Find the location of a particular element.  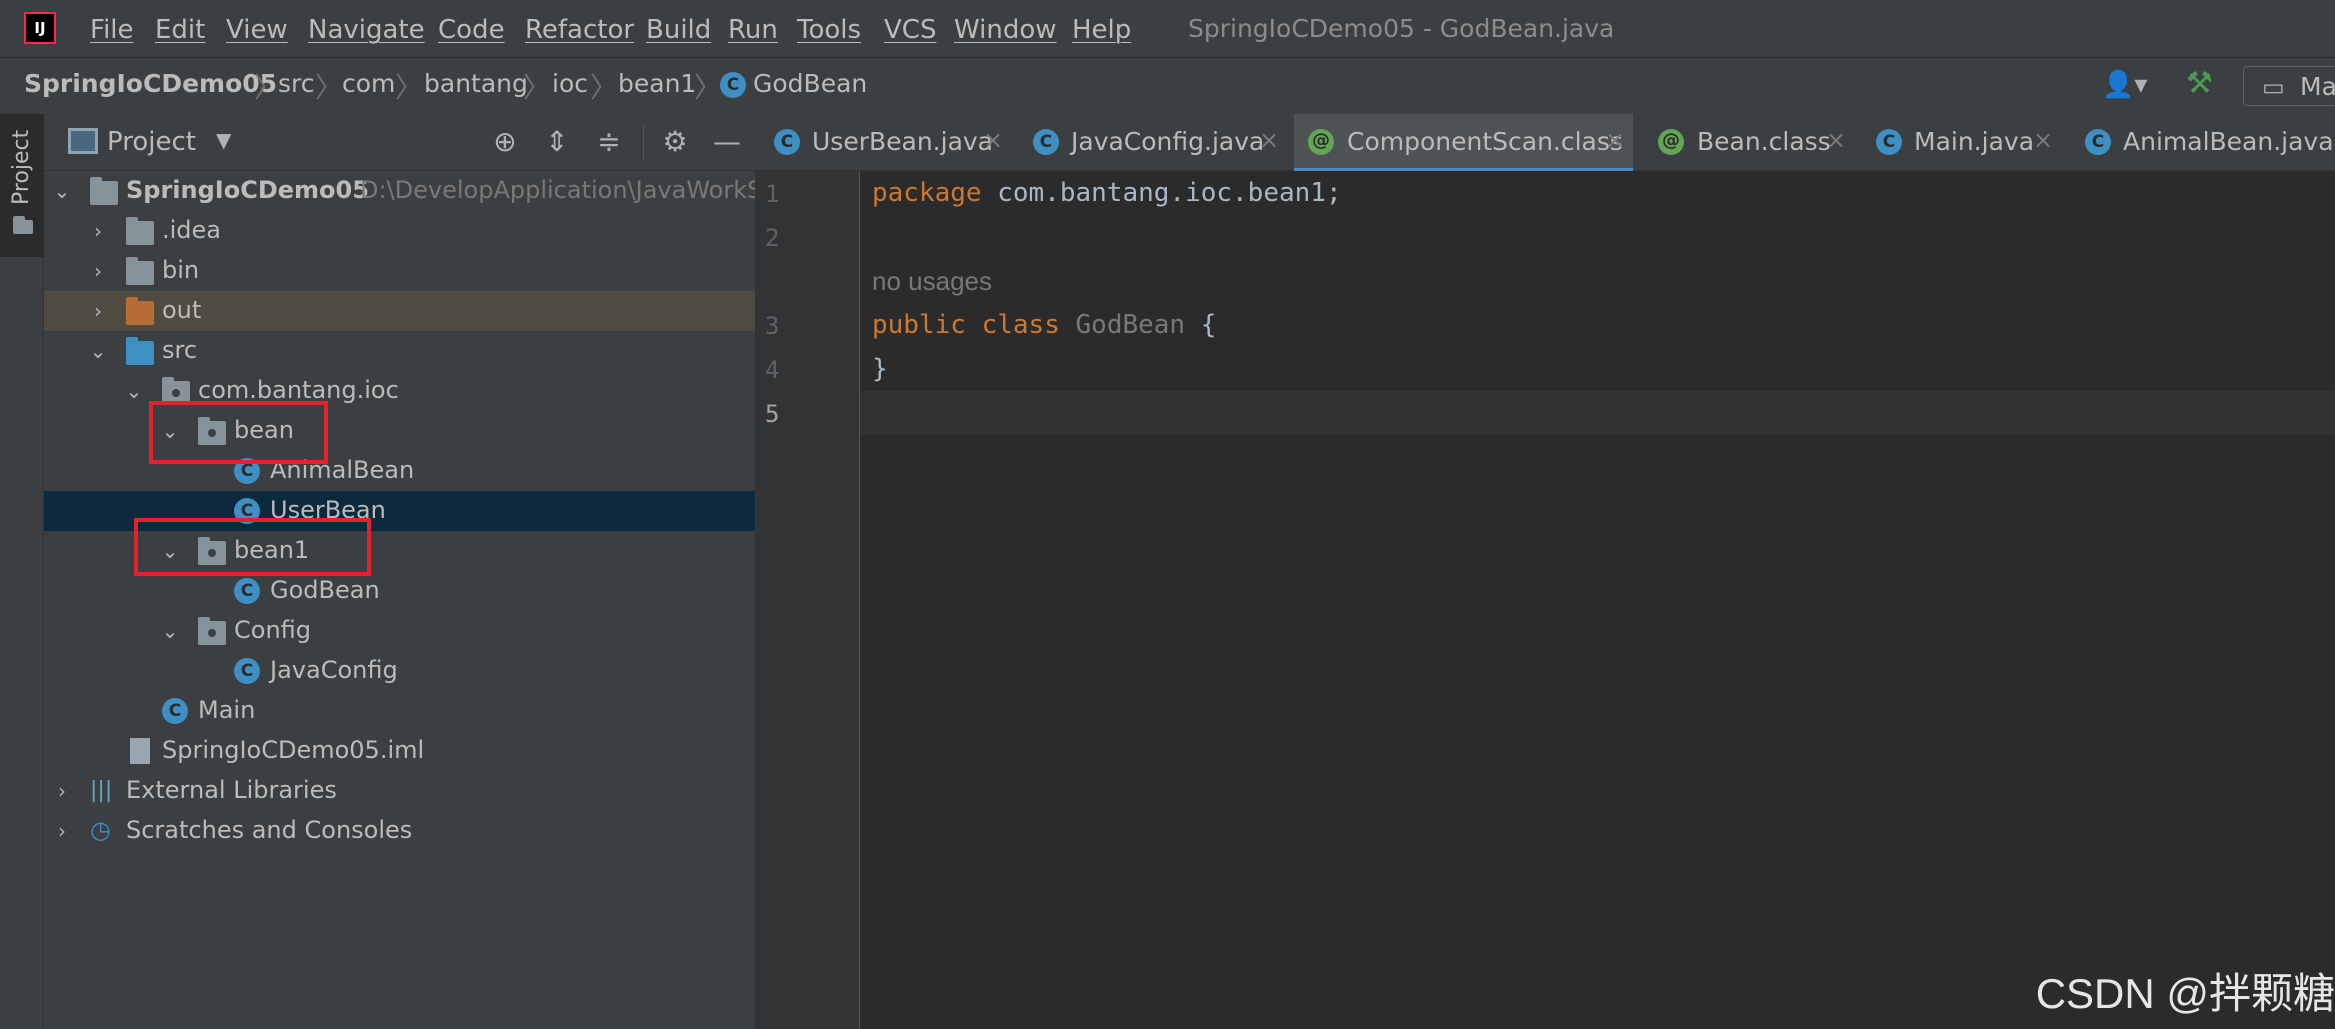

tree-row-bin: › bin is located at coordinates (399, 271).